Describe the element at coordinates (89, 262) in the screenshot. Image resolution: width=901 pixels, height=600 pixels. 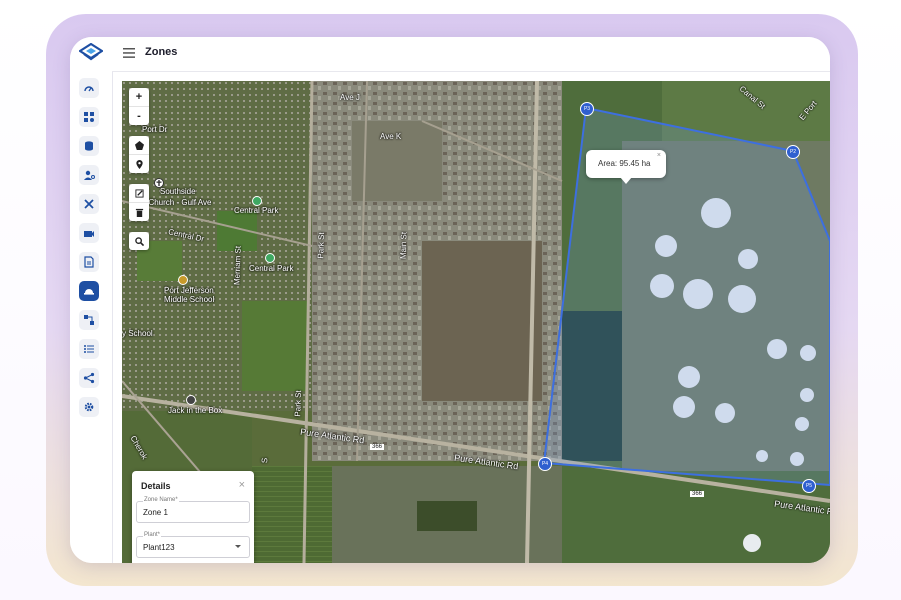
I see `document-icon` at that location.